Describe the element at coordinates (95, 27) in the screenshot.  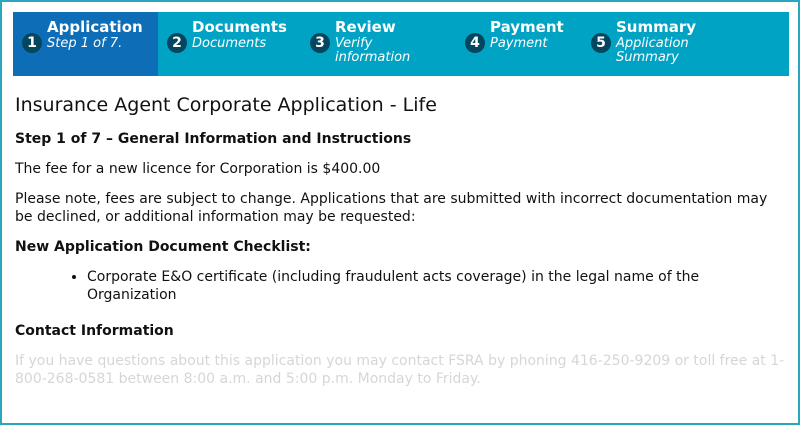
I see `step-title: Application` at that location.